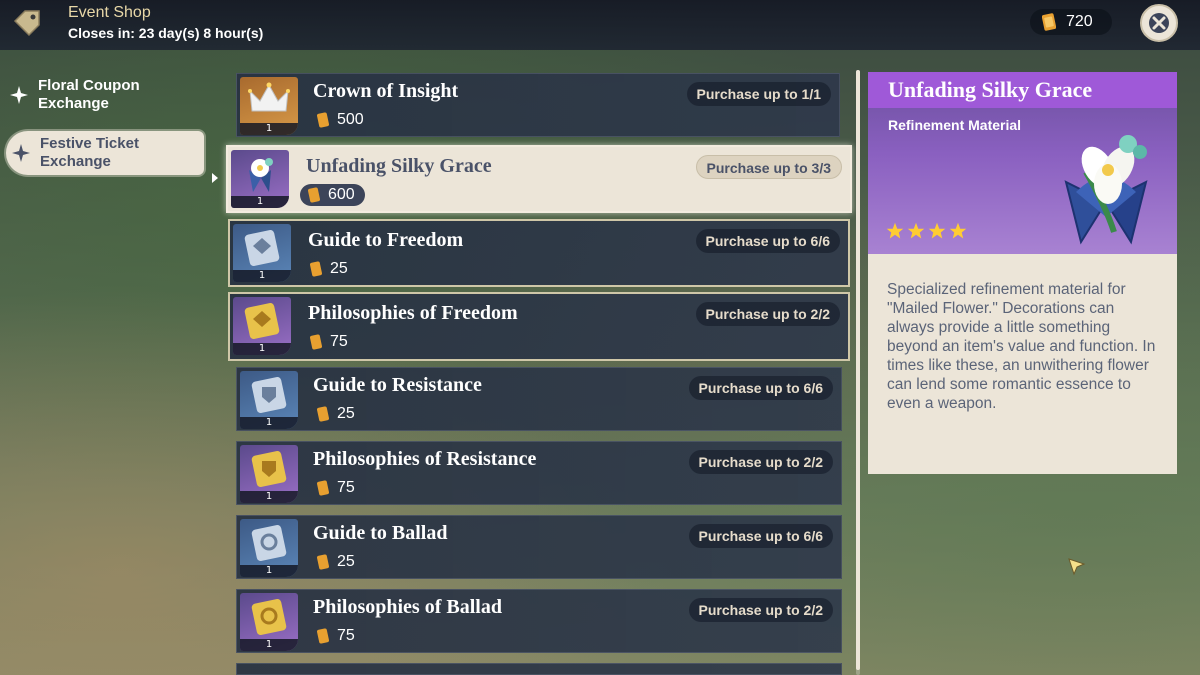 Image resolution: width=1200 pixels, height=675 pixels. I want to click on currency-display: 720, so click(1071, 22).